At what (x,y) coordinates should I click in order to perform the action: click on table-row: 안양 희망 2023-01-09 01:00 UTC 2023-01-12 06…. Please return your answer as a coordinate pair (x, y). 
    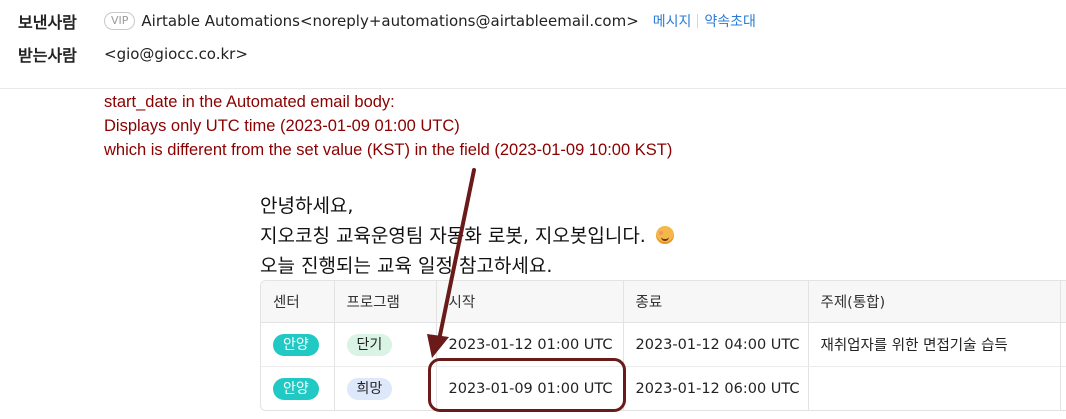
    Looking at the image, I should click on (663, 388).